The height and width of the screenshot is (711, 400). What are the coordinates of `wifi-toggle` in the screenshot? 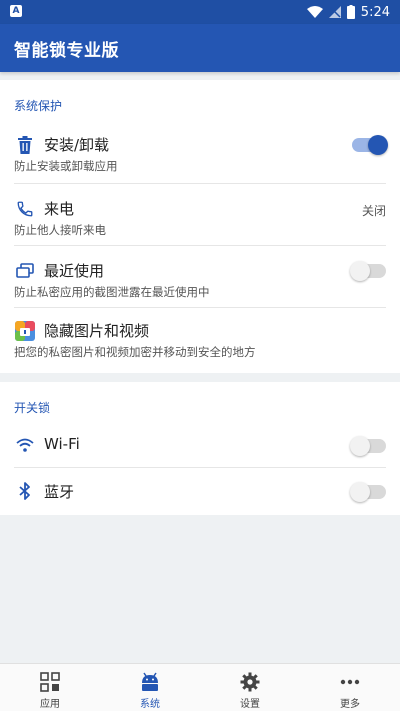 It's located at (368, 446).